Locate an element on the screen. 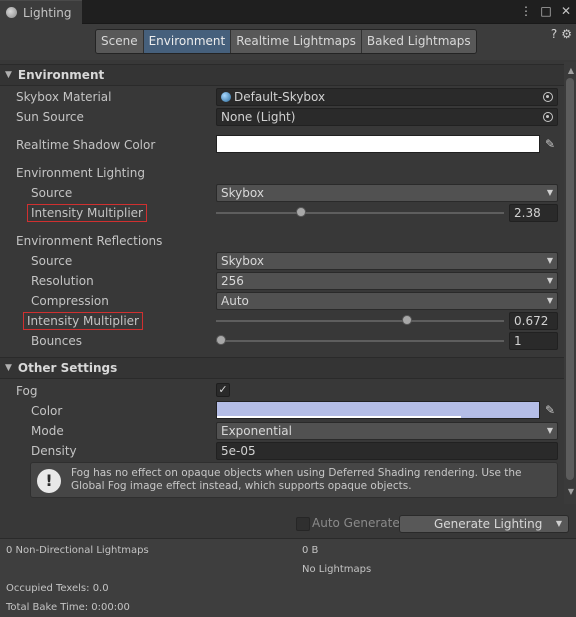 The height and width of the screenshot is (617, 576). environment-header-label: Environment is located at coordinates (61, 75).